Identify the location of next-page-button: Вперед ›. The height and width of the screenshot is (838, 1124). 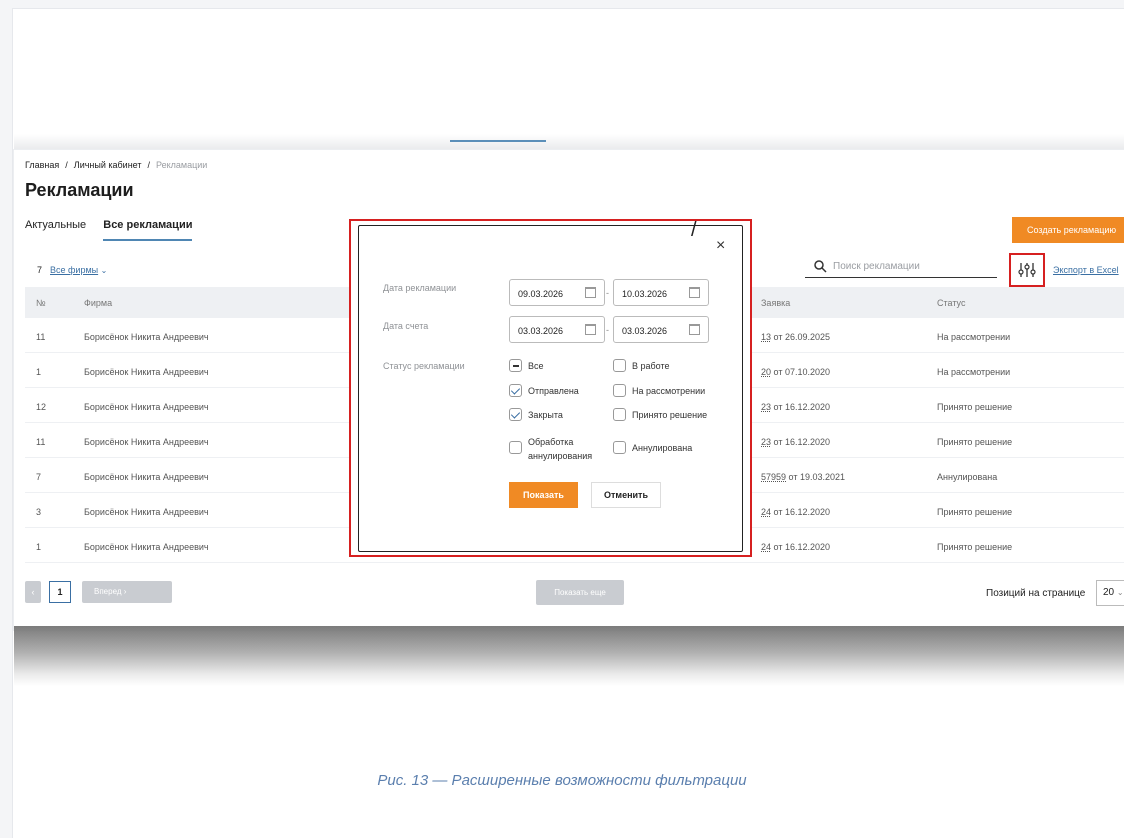
(127, 592).